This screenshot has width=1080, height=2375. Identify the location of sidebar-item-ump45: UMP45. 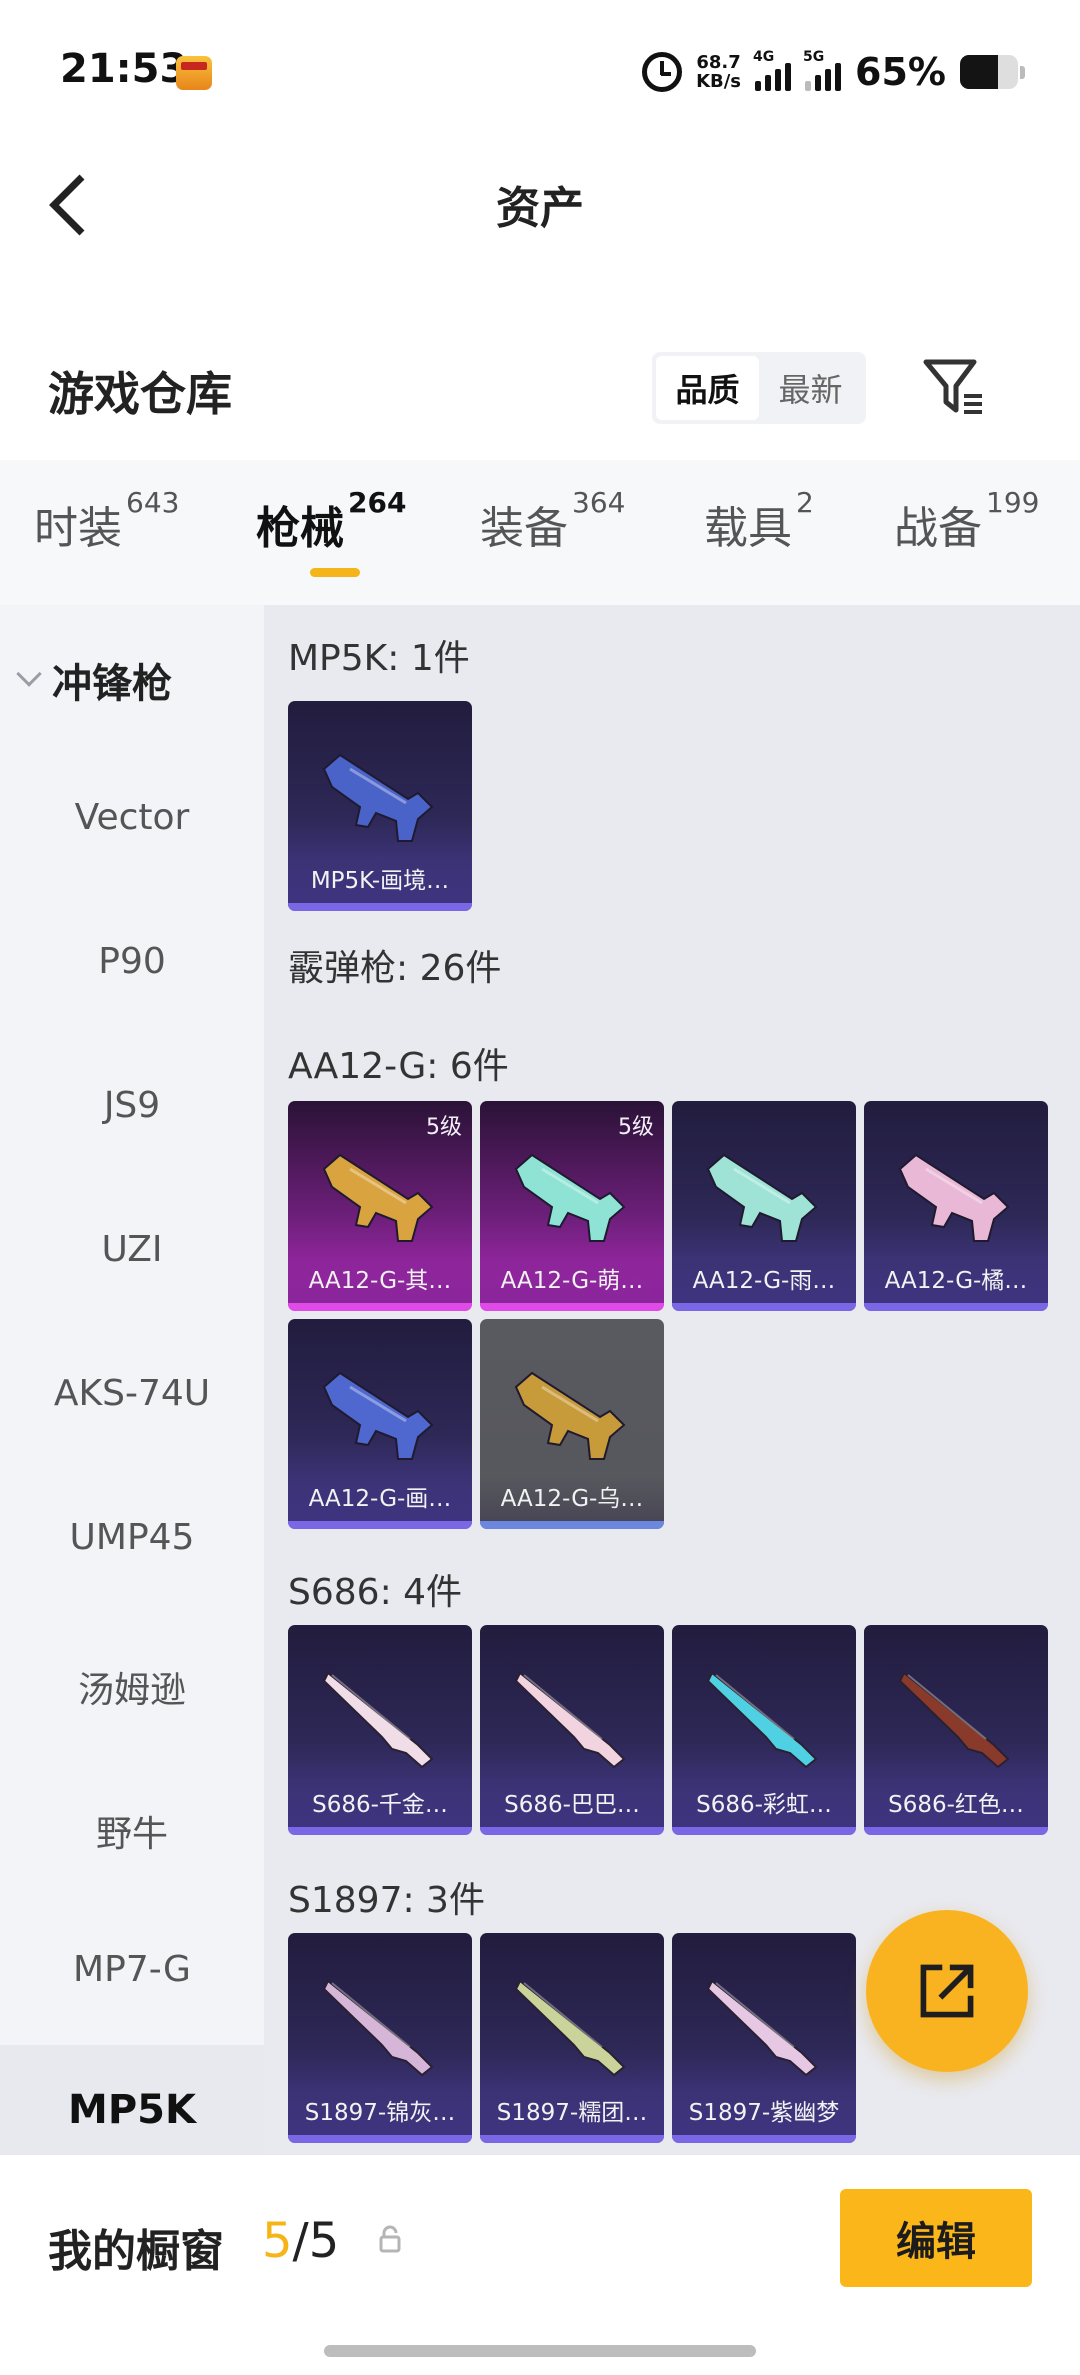
(132, 1537).